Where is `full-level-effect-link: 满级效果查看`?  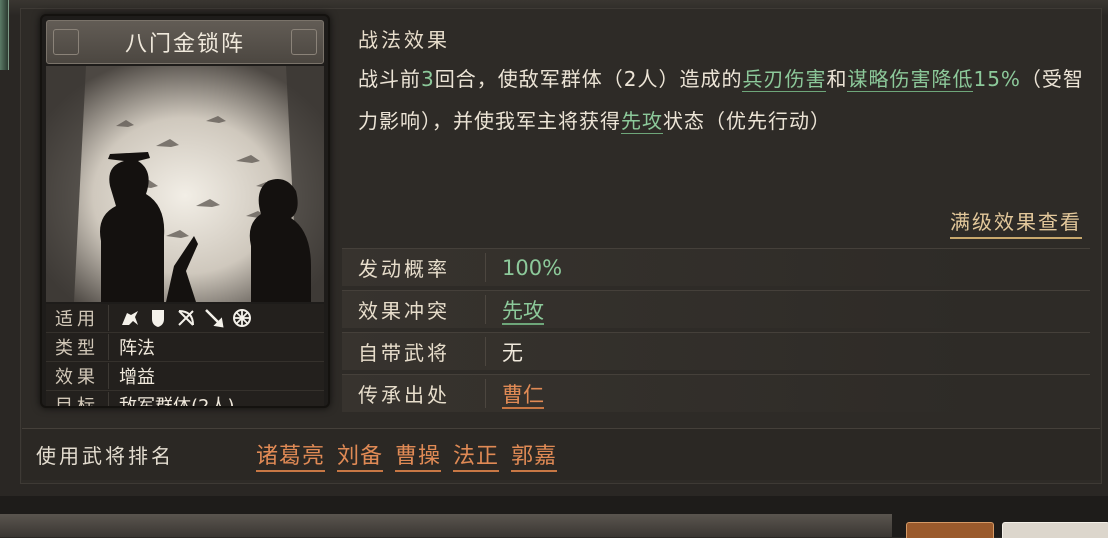
full-level-effect-link: 满级效果查看 is located at coordinates (1016, 222).